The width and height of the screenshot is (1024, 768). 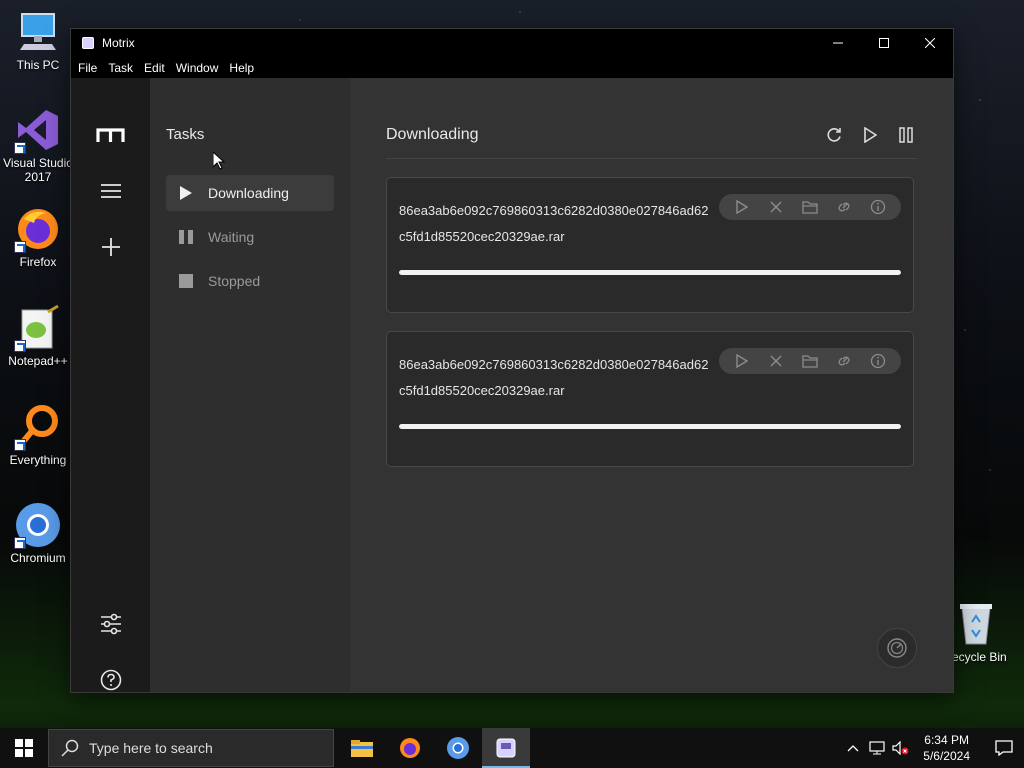 I want to click on taskbar-firefox, so click(x=410, y=748).